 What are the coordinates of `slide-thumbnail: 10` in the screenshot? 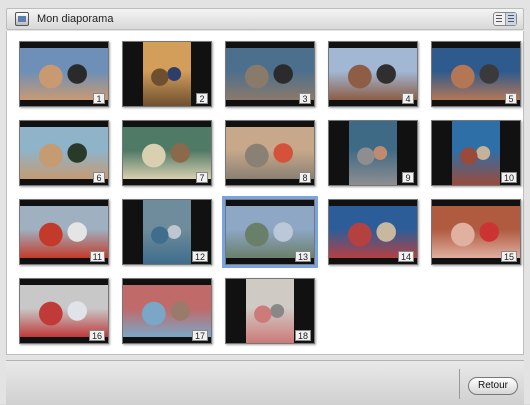 It's located at (476, 153).